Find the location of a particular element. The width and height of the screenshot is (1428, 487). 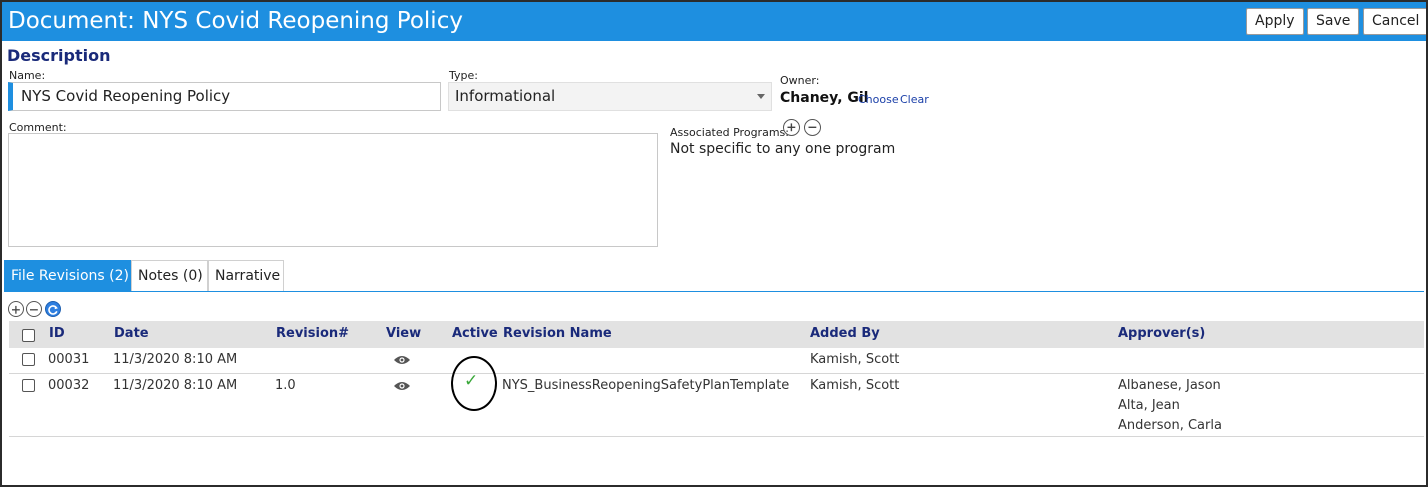

row-id: 00031 is located at coordinates (69, 359).